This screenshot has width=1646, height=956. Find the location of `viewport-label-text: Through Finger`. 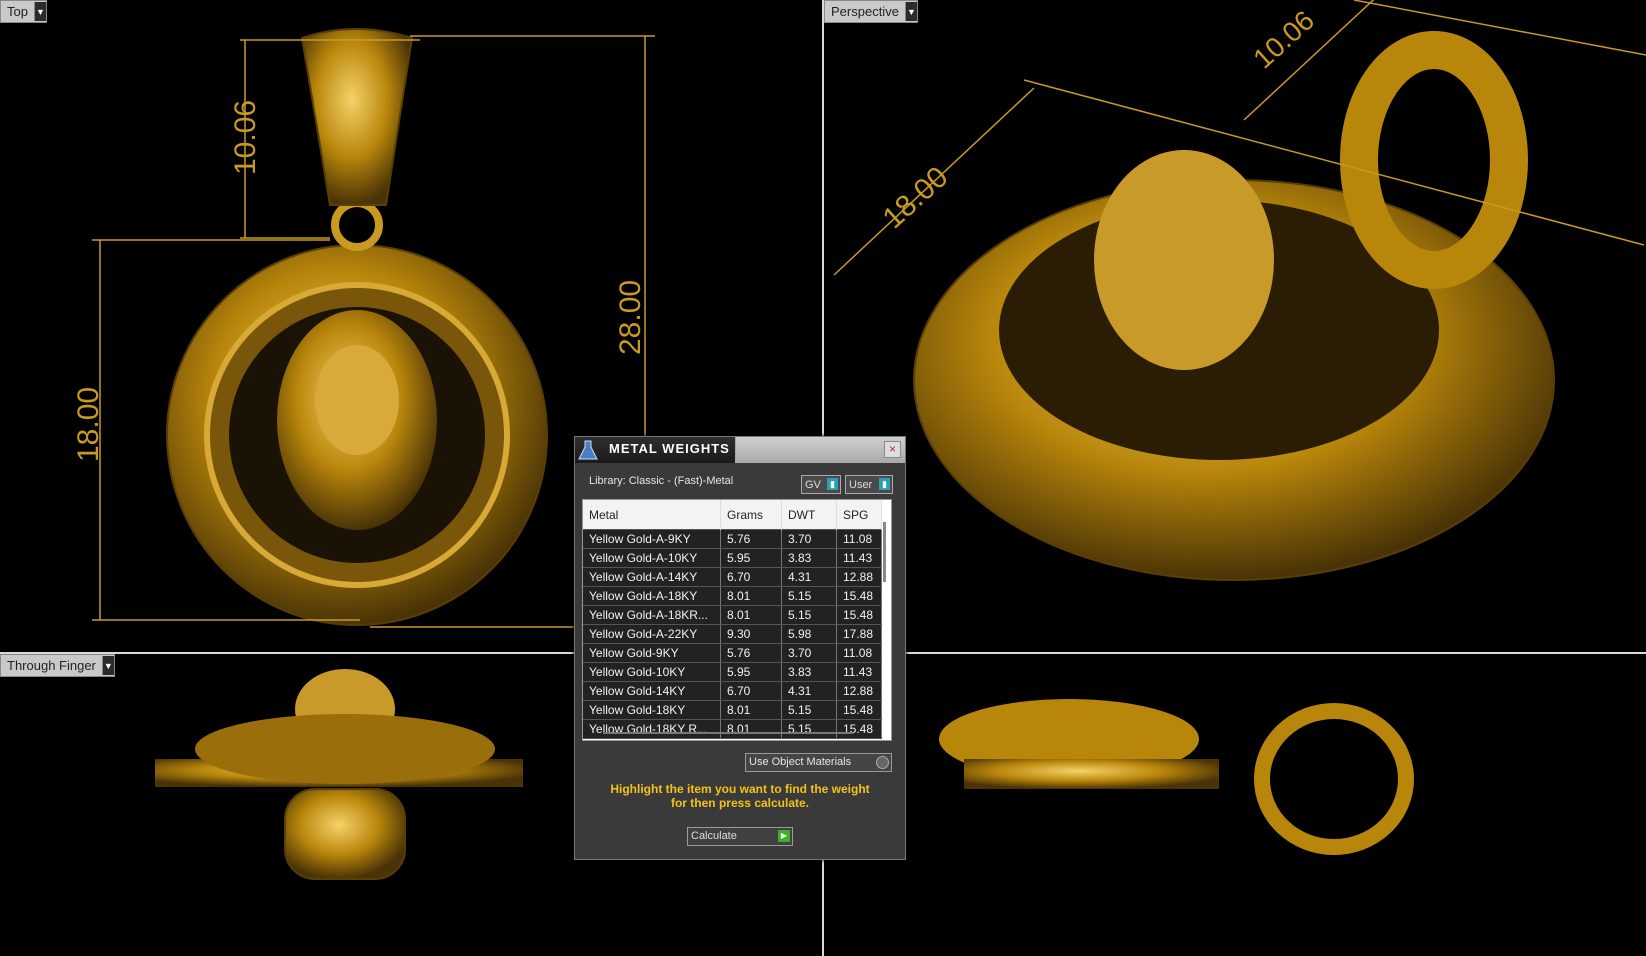

viewport-label-text: Through Finger is located at coordinates (51, 665).